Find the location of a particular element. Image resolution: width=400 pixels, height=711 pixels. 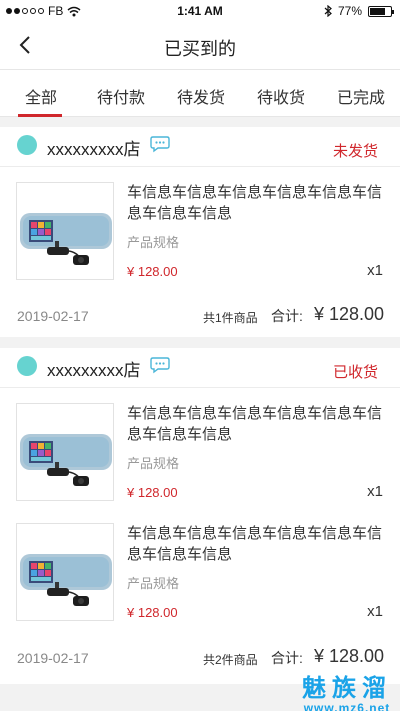

tab-bar: 全部 待付款 待发货 待收货 已完成 is located at coordinates (200, 93).